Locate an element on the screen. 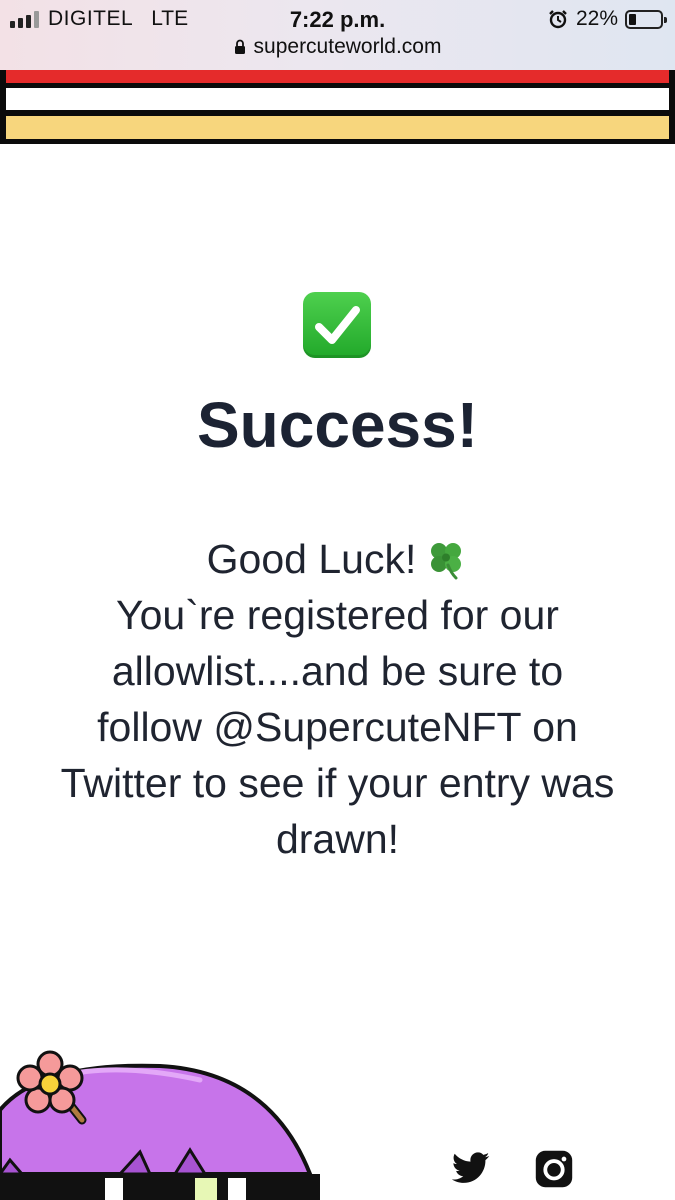 The width and height of the screenshot is (675, 1200). supercute-character-illustration is located at coordinates (160, 1125).